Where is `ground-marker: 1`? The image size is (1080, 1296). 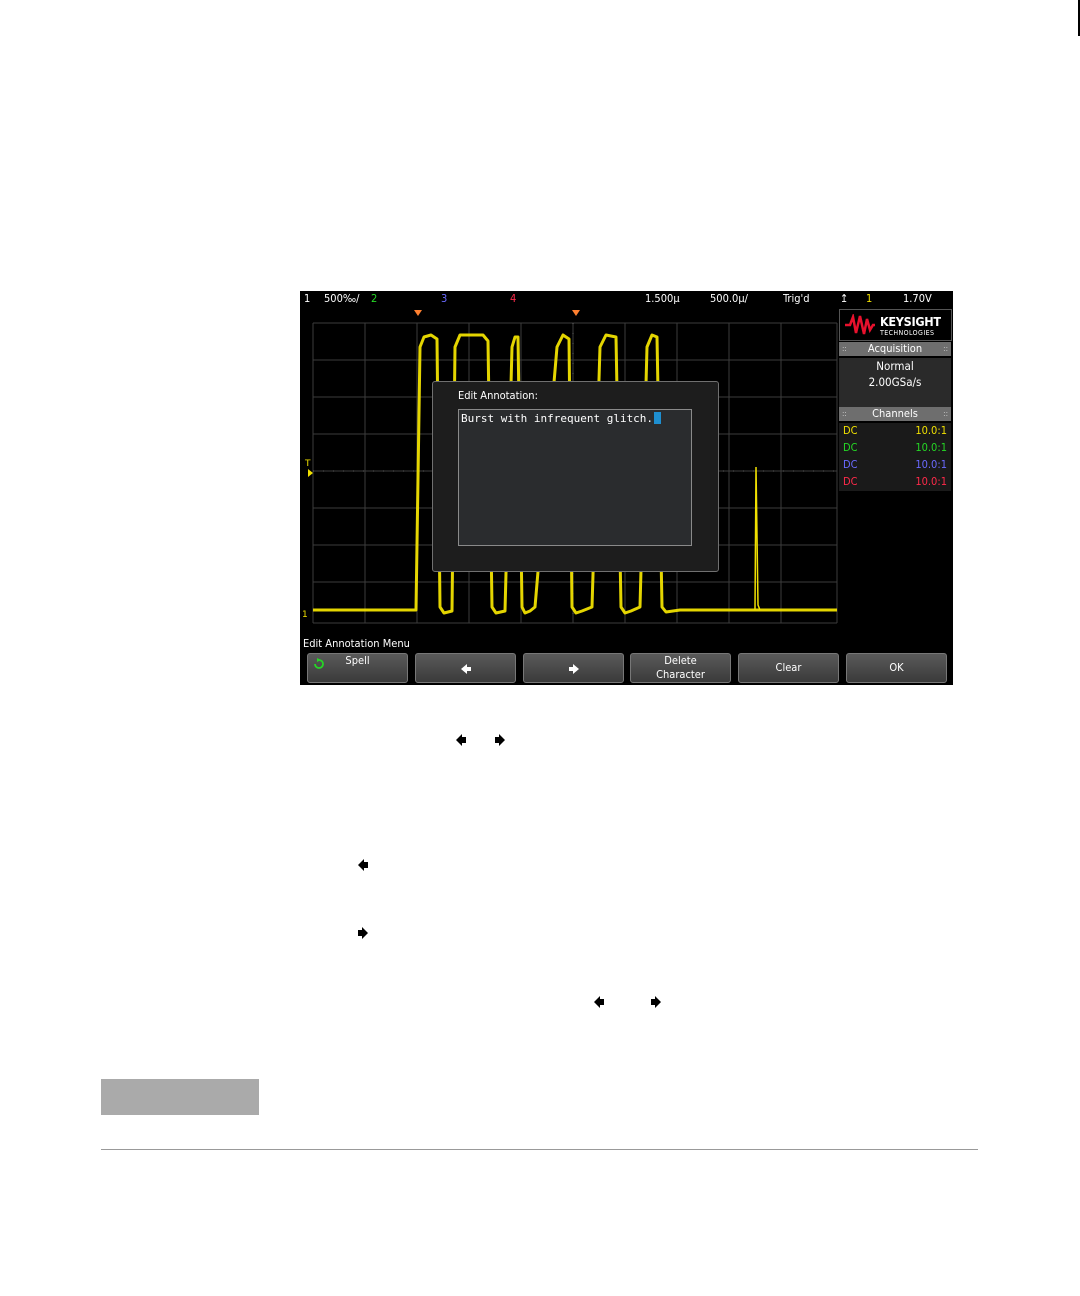 ground-marker: 1 is located at coordinates (305, 615).